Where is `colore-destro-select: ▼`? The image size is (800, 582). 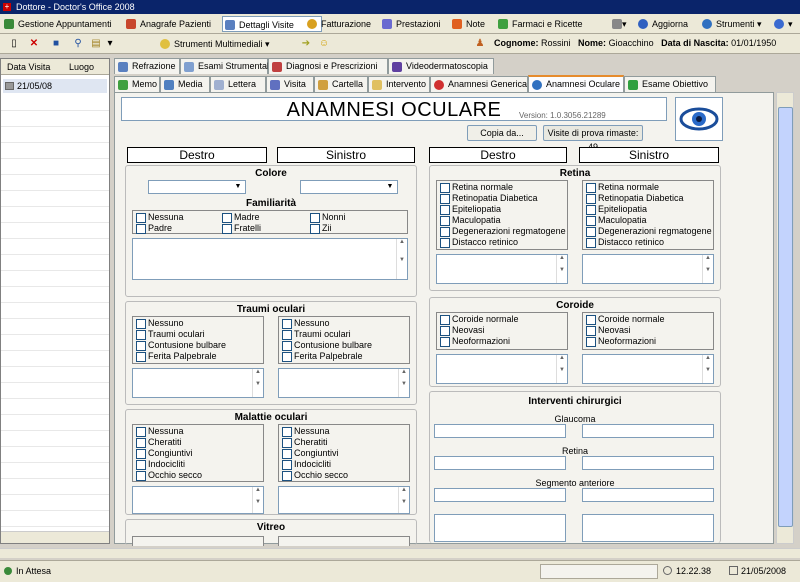 colore-destro-select: ▼ is located at coordinates (197, 187).